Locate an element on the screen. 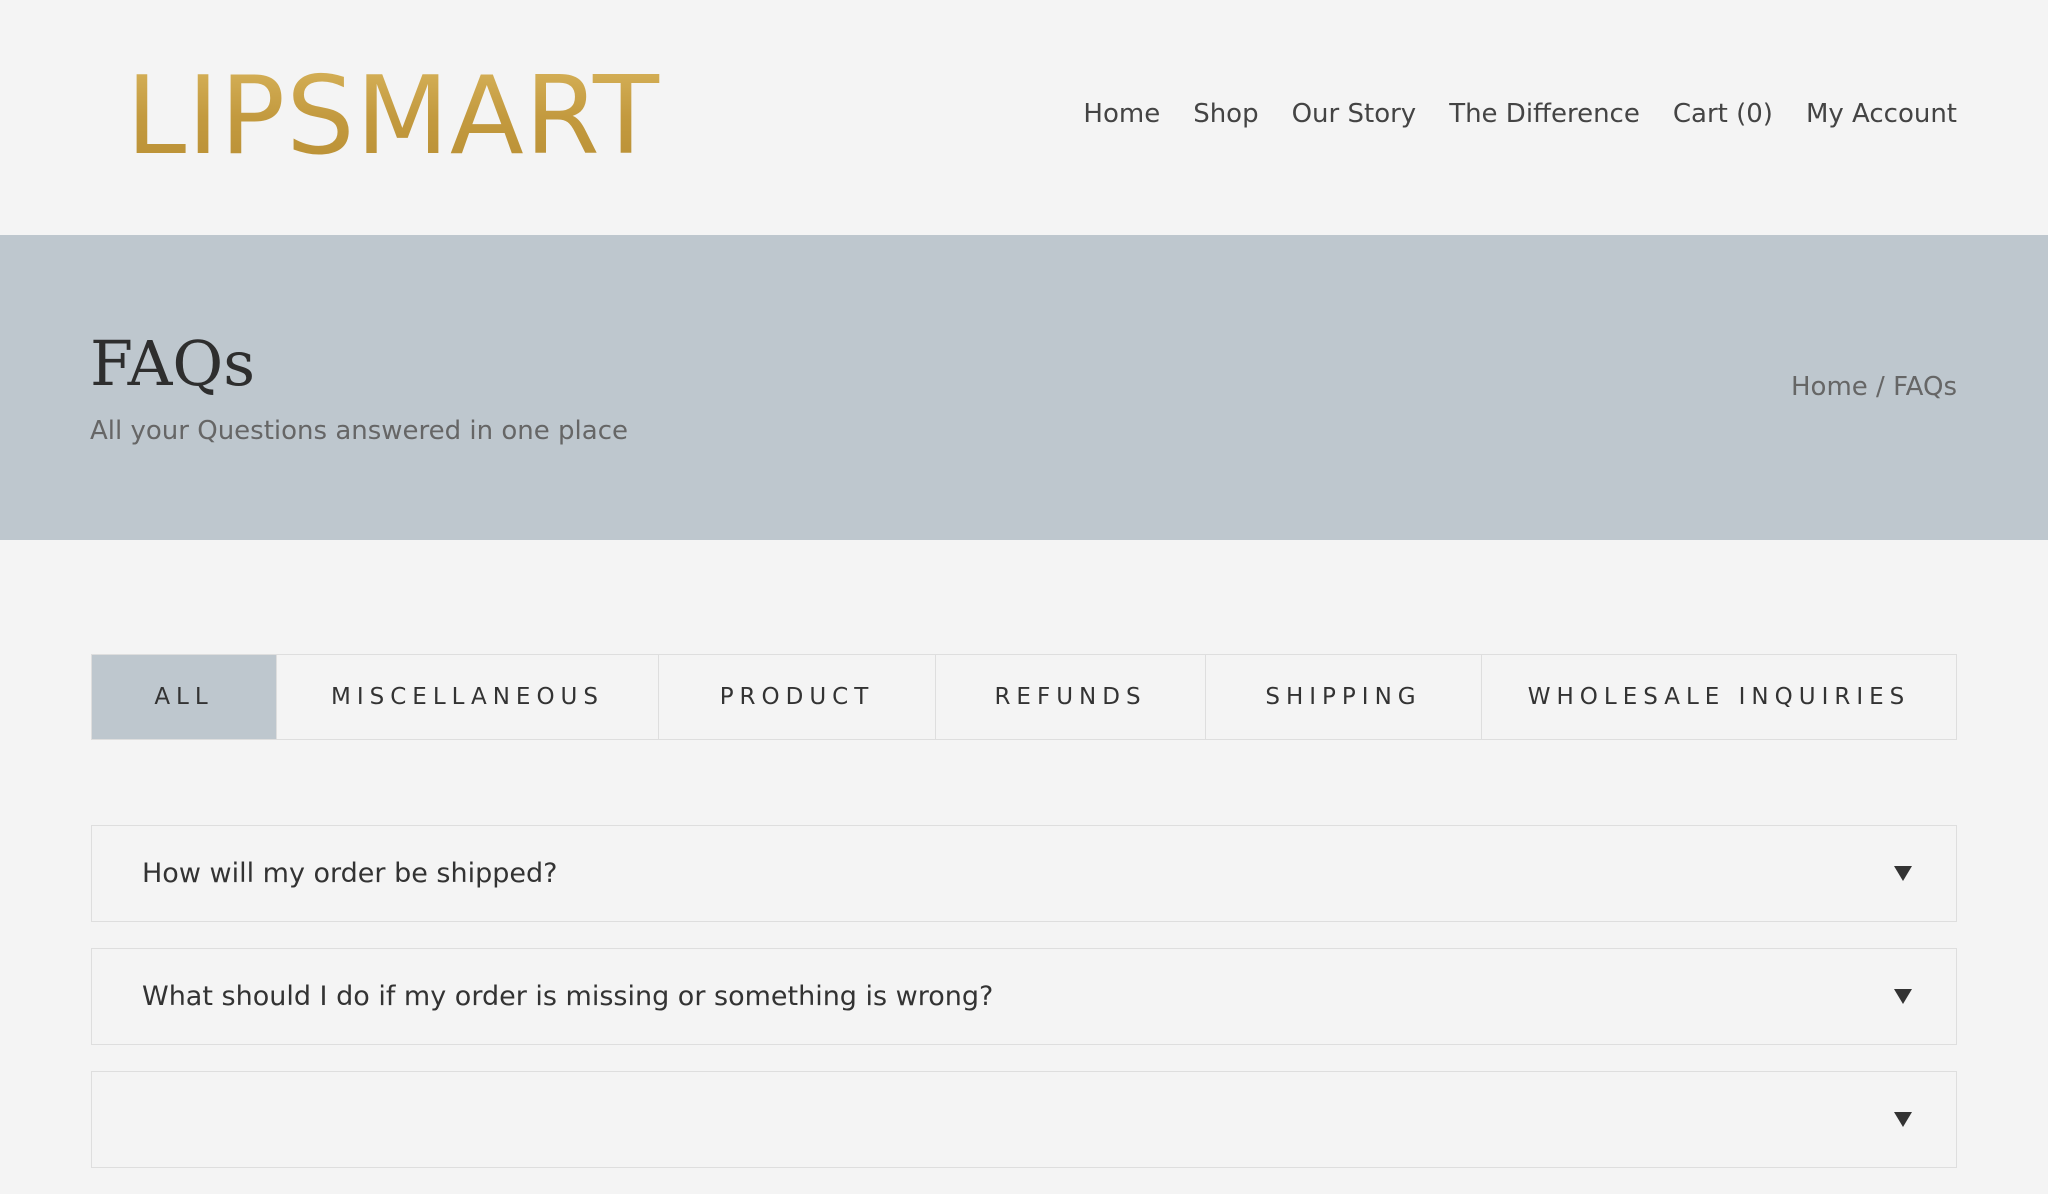 The height and width of the screenshot is (1194, 2048). faq-item: How will my order be shipped? is located at coordinates (1024, 873).